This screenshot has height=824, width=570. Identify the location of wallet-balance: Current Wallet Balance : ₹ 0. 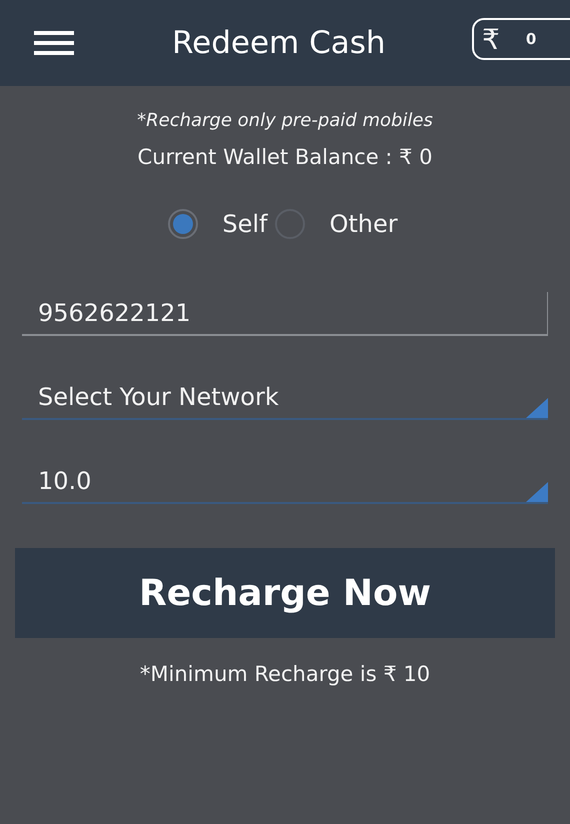
(285, 157).